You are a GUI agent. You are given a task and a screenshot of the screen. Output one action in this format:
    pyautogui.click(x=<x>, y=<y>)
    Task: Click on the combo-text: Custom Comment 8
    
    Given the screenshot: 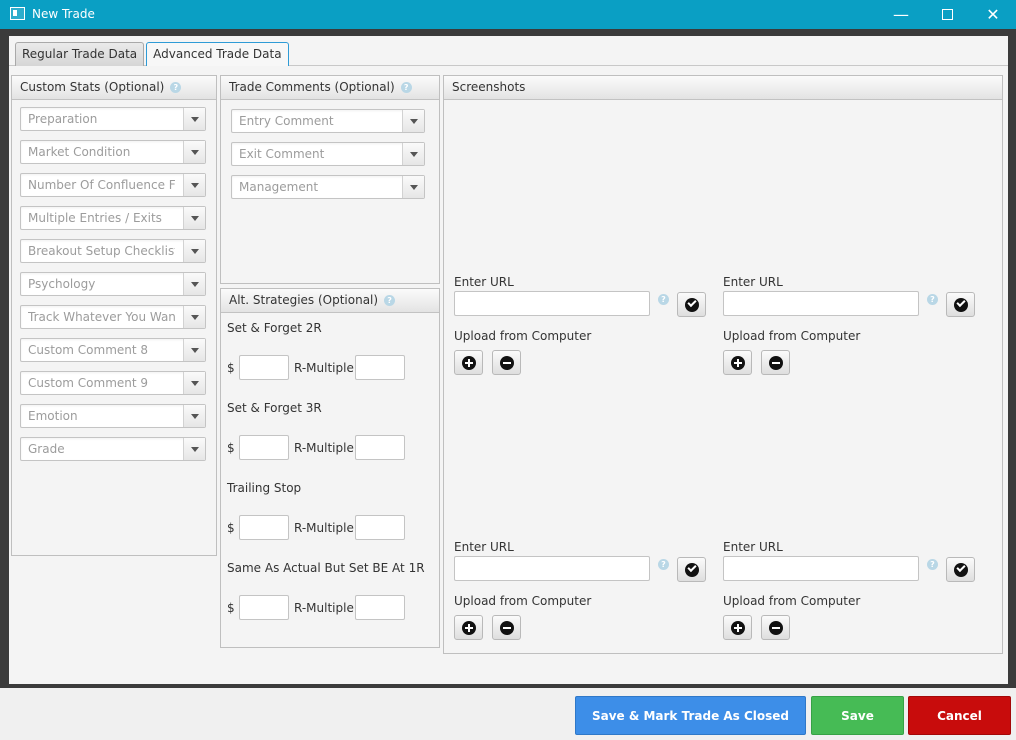 What is the action you would take?
    pyautogui.click(x=88, y=350)
    